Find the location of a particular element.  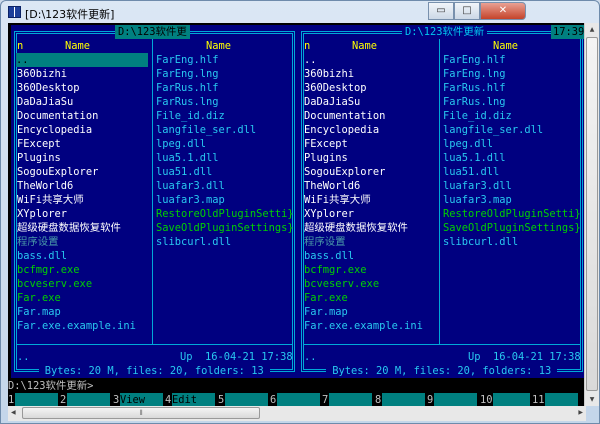

horizontal-scroll-thumb: ⦀ is located at coordinates (141, 413).